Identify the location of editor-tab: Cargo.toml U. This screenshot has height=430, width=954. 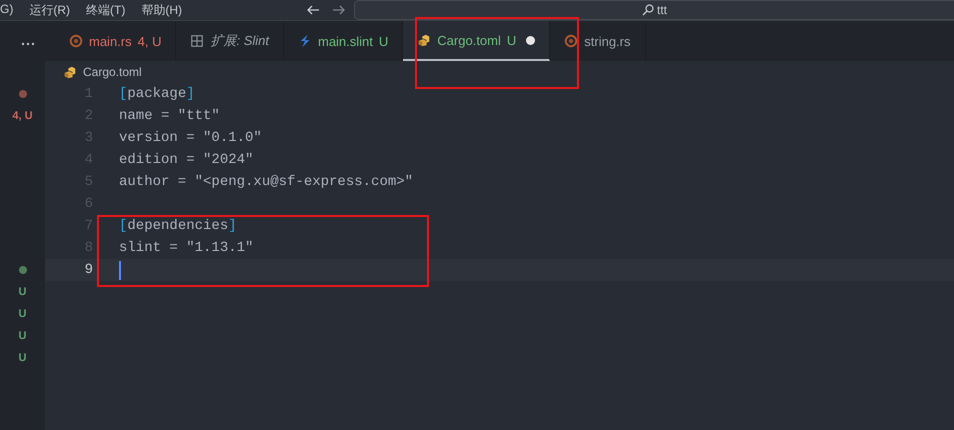
(476, 41).